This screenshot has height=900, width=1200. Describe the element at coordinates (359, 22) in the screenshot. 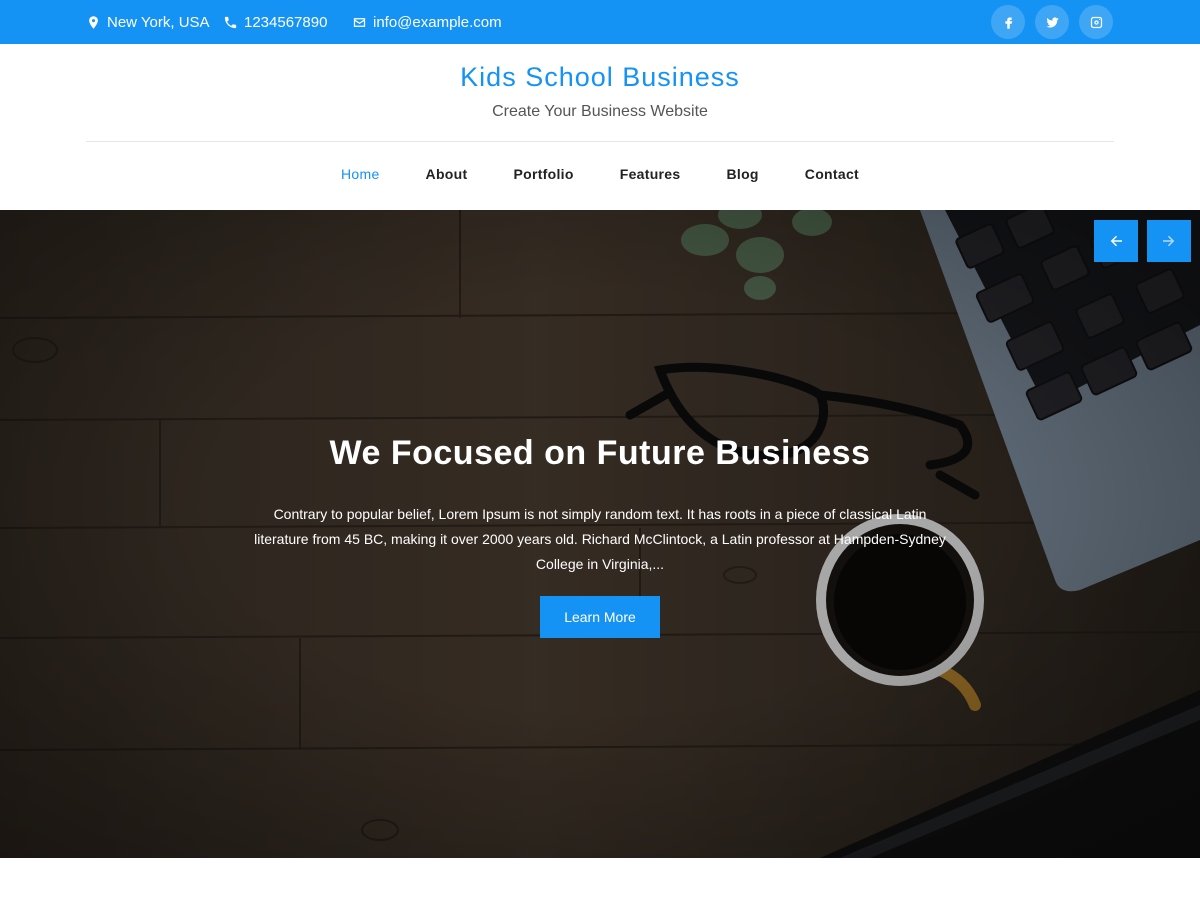

I see `envelope-icon` at that location.